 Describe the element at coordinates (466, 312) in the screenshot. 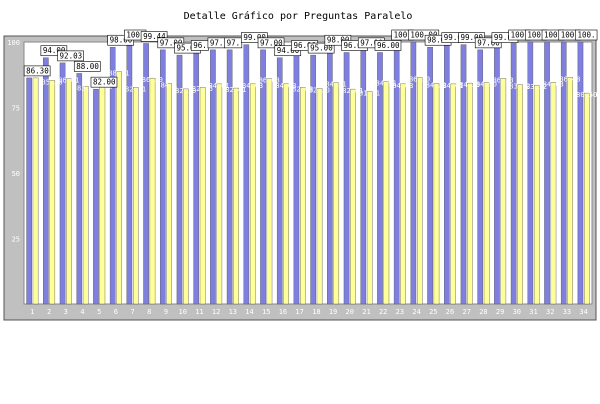

I see `x-tick-label: 27` at that location.